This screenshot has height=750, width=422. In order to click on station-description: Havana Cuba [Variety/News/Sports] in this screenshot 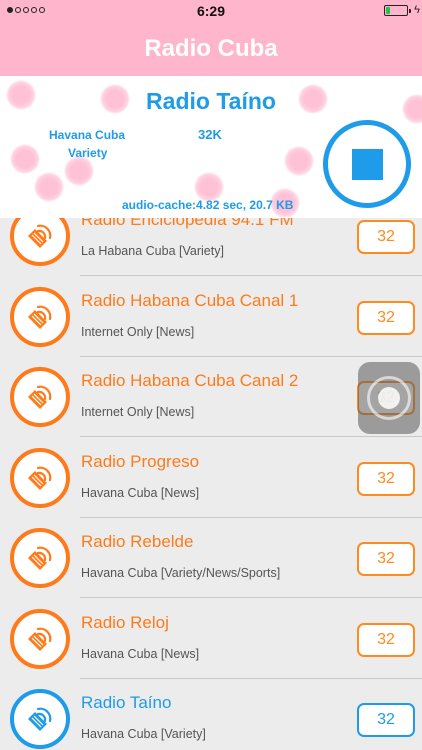, I will do `click(181, 573)`.